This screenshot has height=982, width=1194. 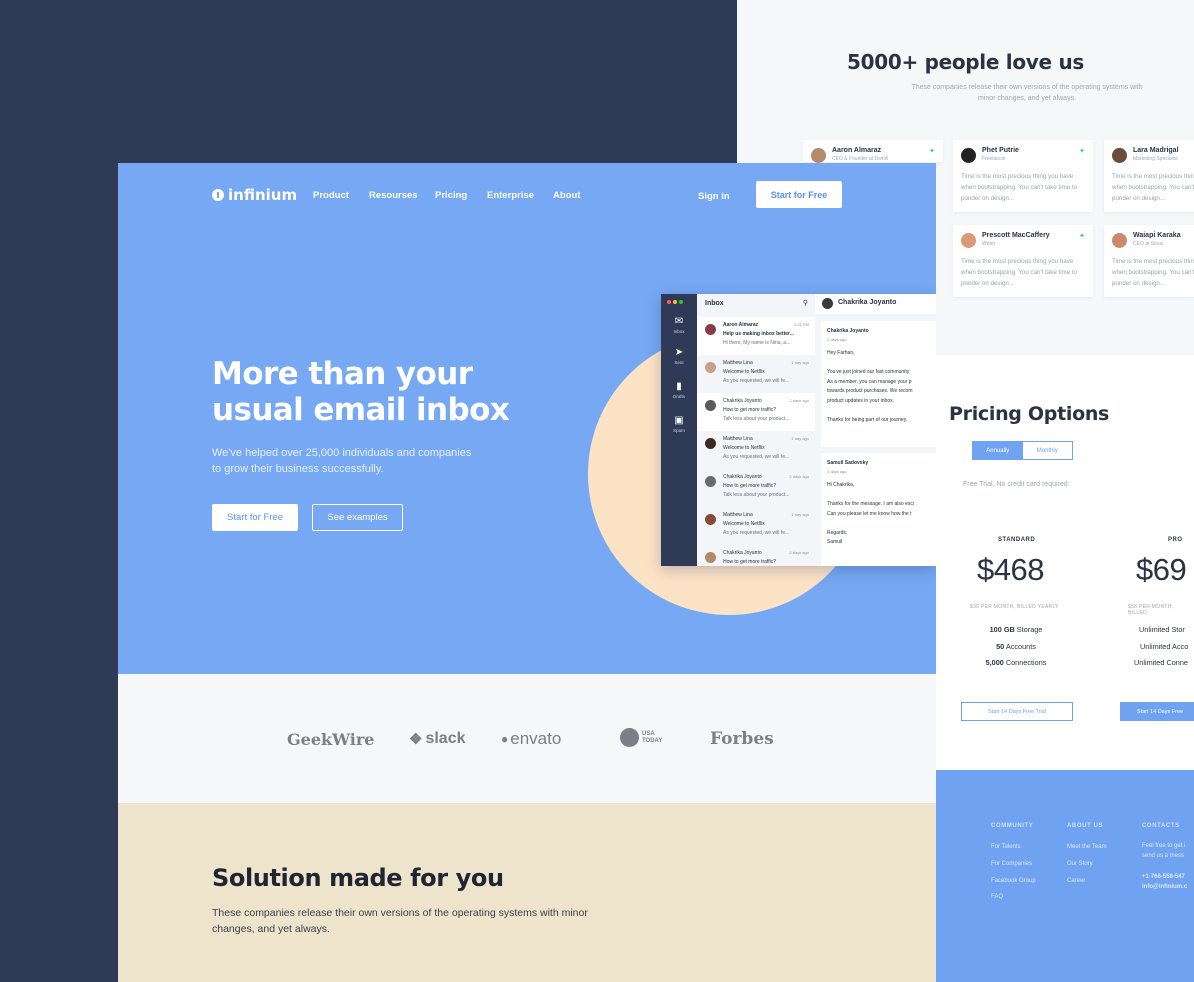 What do you see at coordinates (566, 195) in the screenshot?
I see `nav-about: About` at bounding box center [566, 195].